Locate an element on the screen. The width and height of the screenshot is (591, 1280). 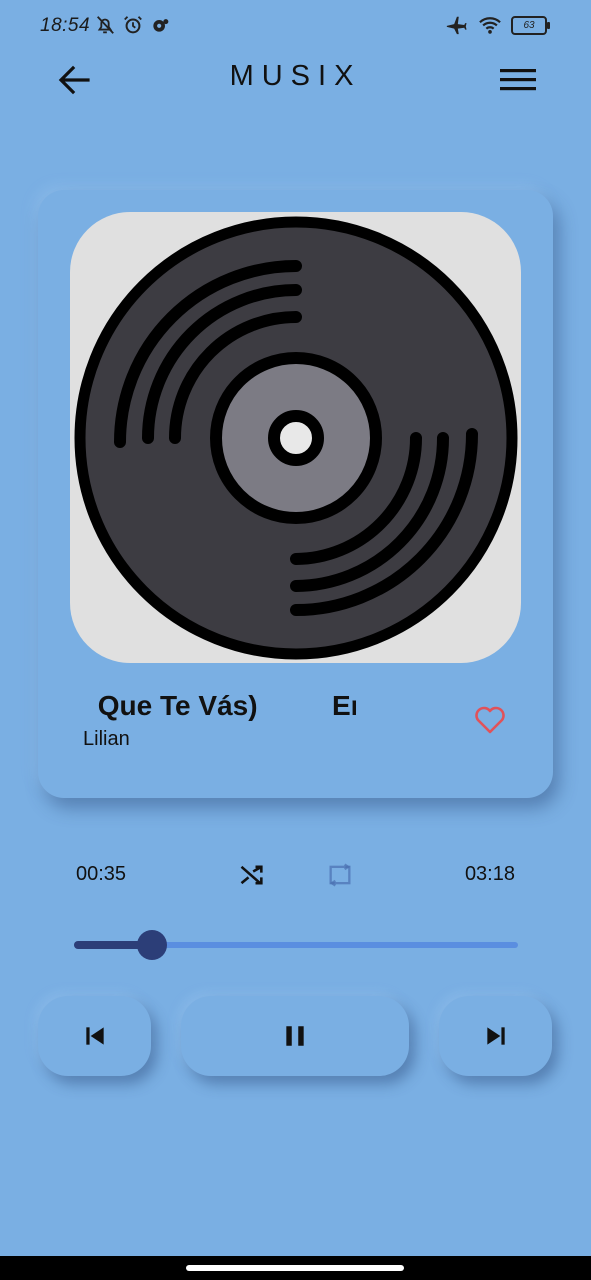
artist-name: Lilian is located at coordinates (106, 739).